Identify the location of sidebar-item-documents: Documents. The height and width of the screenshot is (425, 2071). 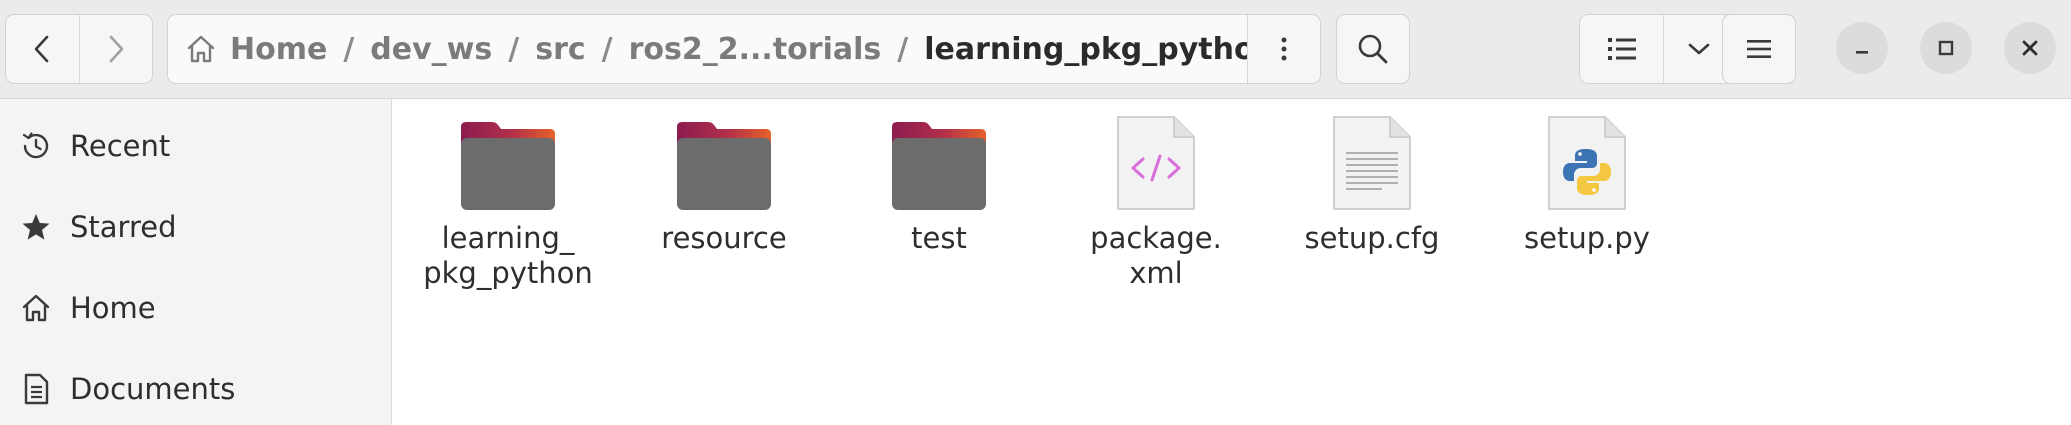
(195, 389).